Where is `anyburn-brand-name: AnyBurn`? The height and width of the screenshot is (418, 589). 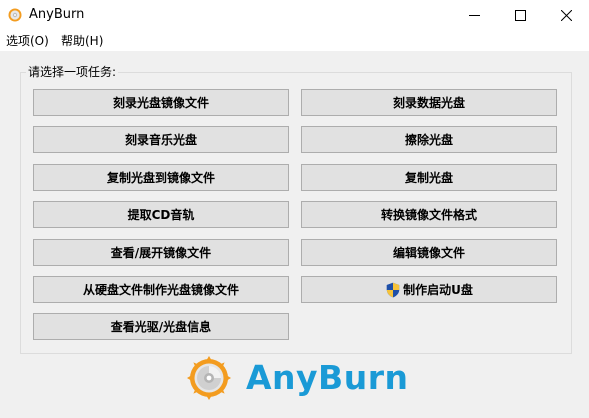 anyburn-brand-name: AnyBurn is located at coordinates (327, 377).